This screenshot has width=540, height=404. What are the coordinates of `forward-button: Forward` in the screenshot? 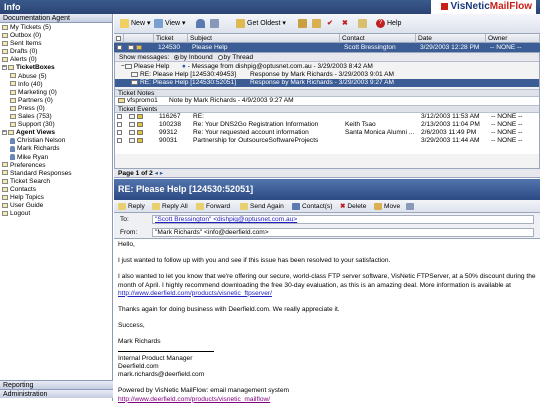 It's located at (213, 206).